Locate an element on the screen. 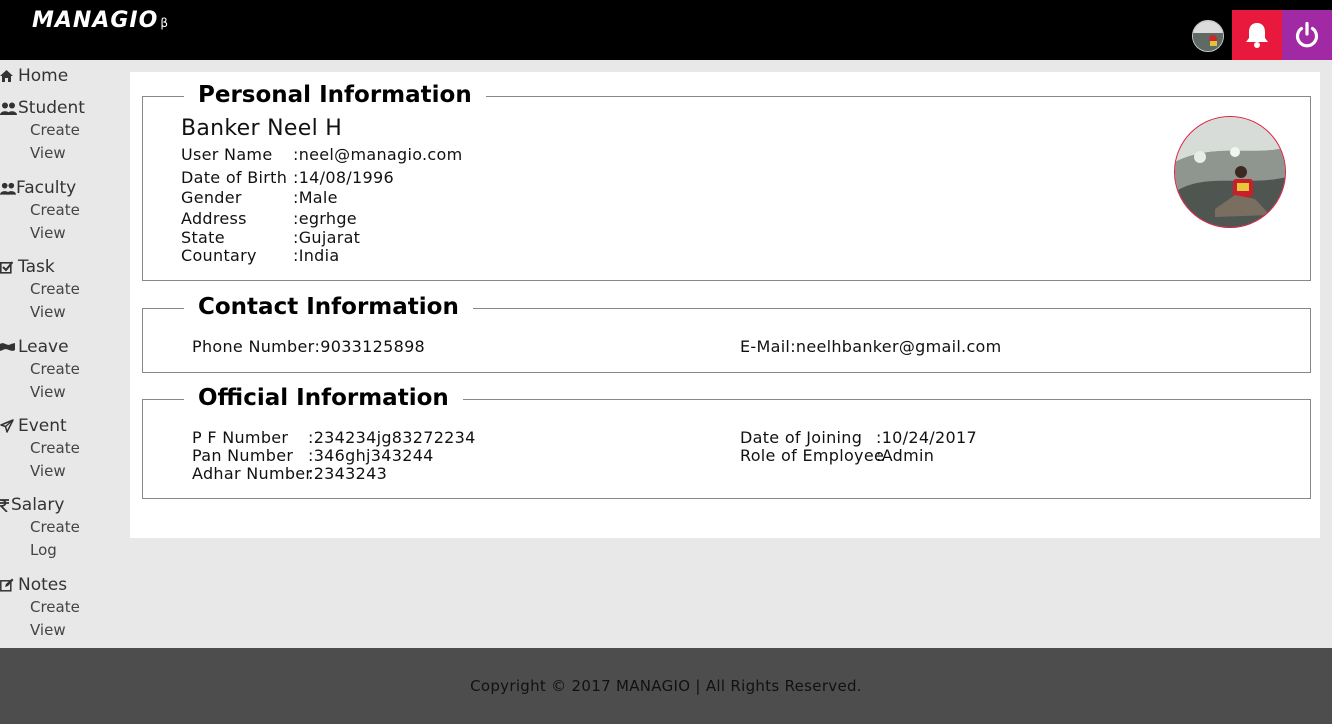 This screenshot has width=1332, height=724. sidebar-group-faculty: Faculty Create View is located at coordinates (65, 211).